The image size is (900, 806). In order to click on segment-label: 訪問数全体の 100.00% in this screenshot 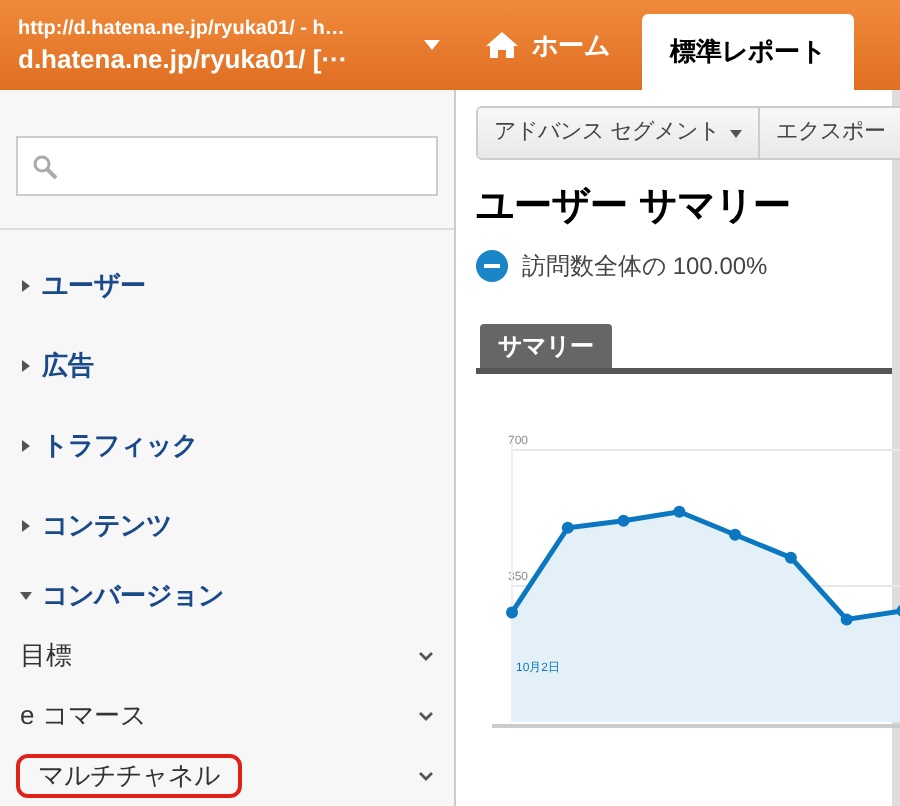, I will do `click(645, 267)`.